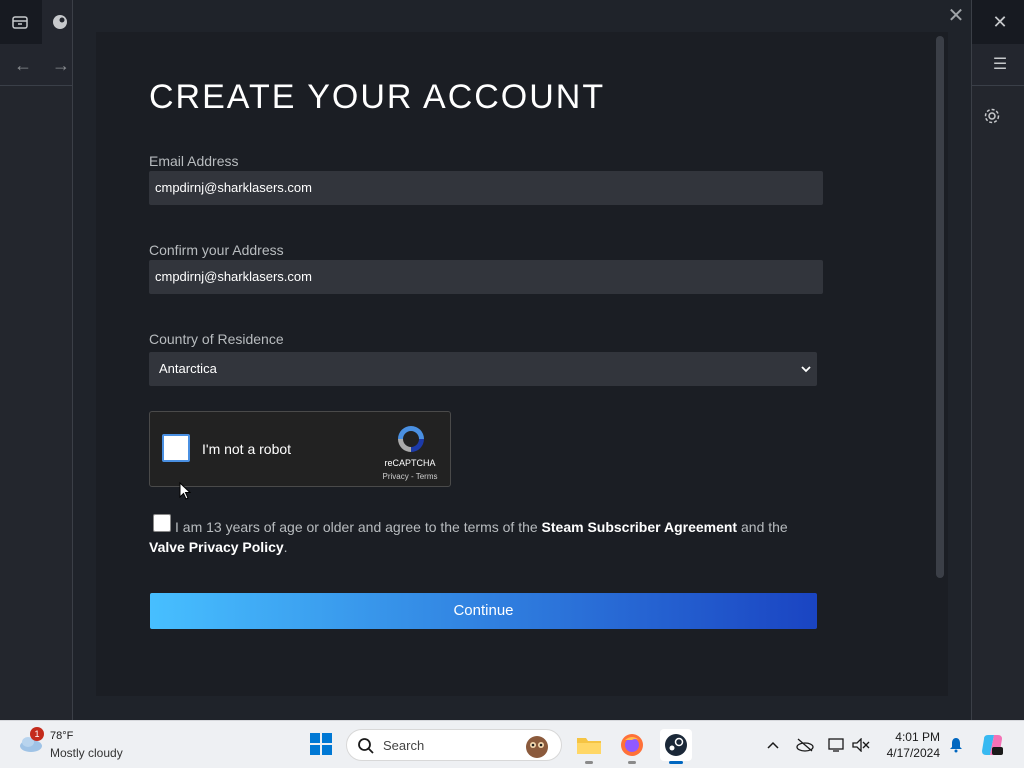 The image size is (1024, 768). What do you see at coordinates (640, 527) in the screenshot?
I see `subscriber-agreement-link: Steam Subscriber Agreement` at bounding box center [640, 527].